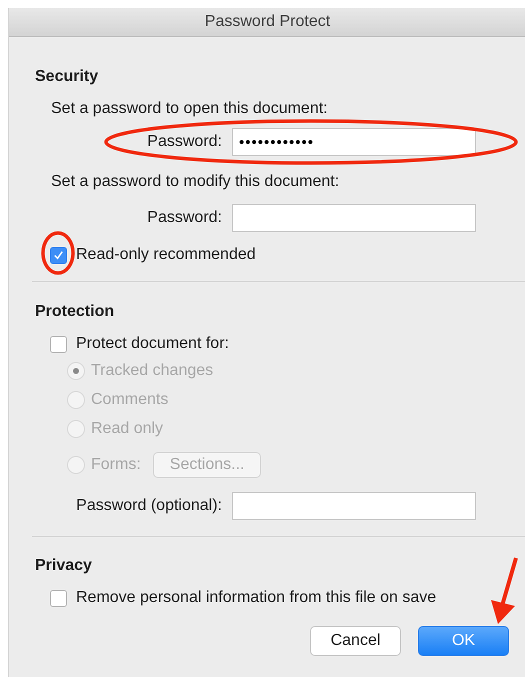  What do you see at coordinates (152, 344) in the screenshot?
I see `checkbox-label: Protect document for:` at bounding box center [152, 344].